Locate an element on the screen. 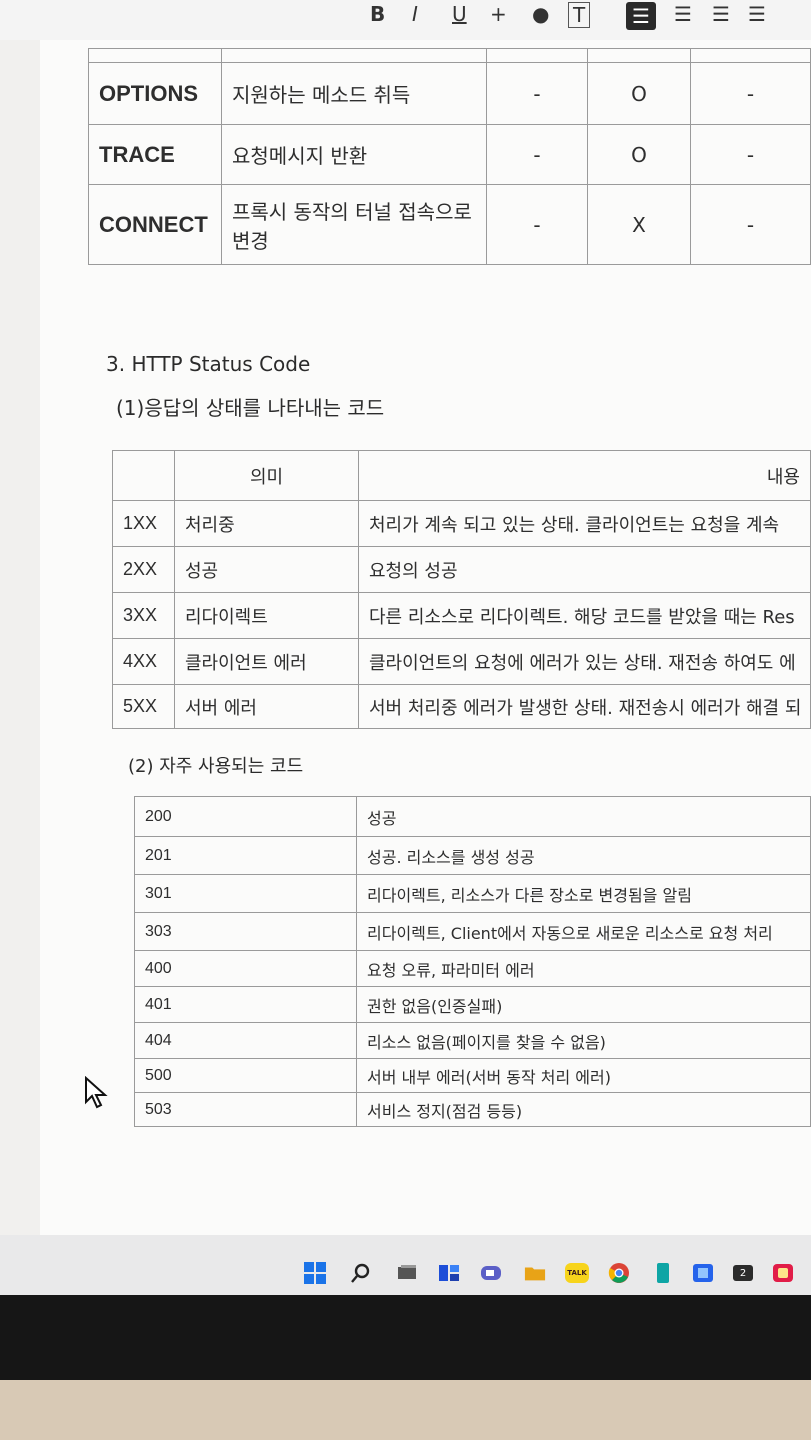 This screenshot has height=1440, width=811. table-row: 401 권한 없음(인증실패) is located at coordinates (472, 1004).